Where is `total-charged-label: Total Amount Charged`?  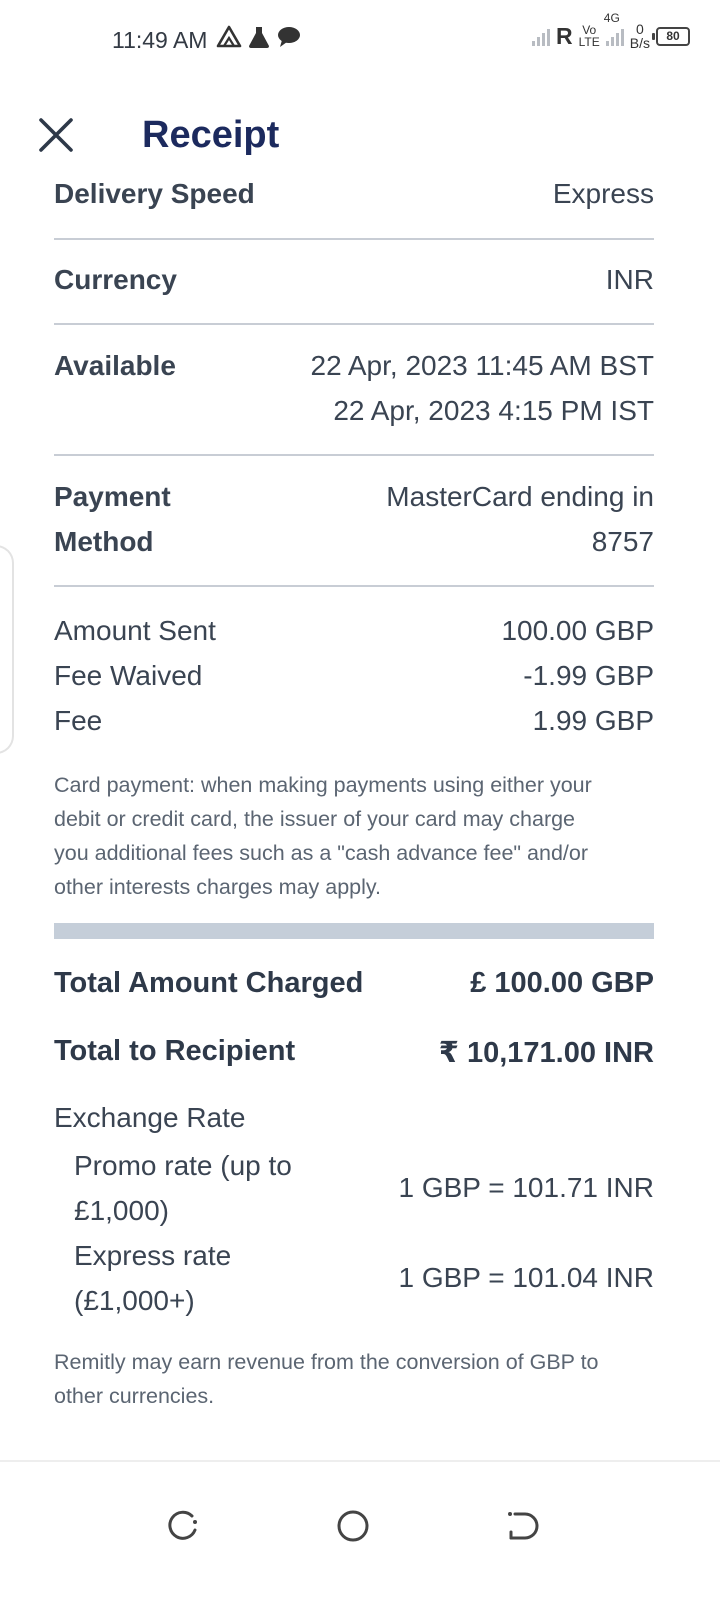
total-charged-label: Total Amount Charged is located at coordinates (209, 983).